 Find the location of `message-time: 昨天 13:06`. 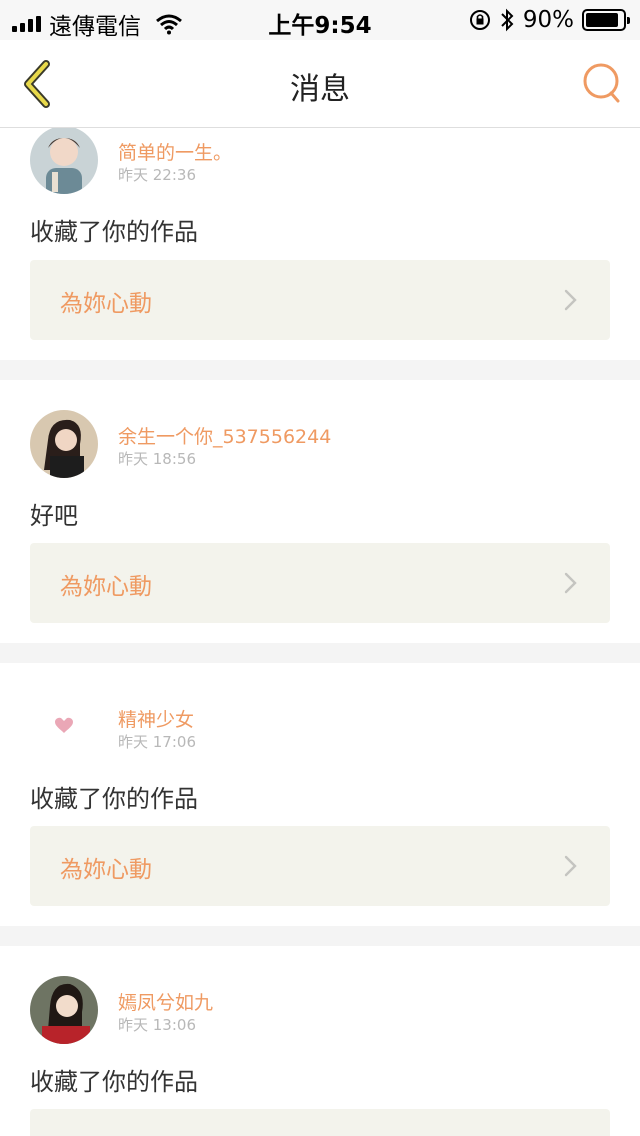

message-time: 昨天 13:06 is located at coordinates (157, 1025).